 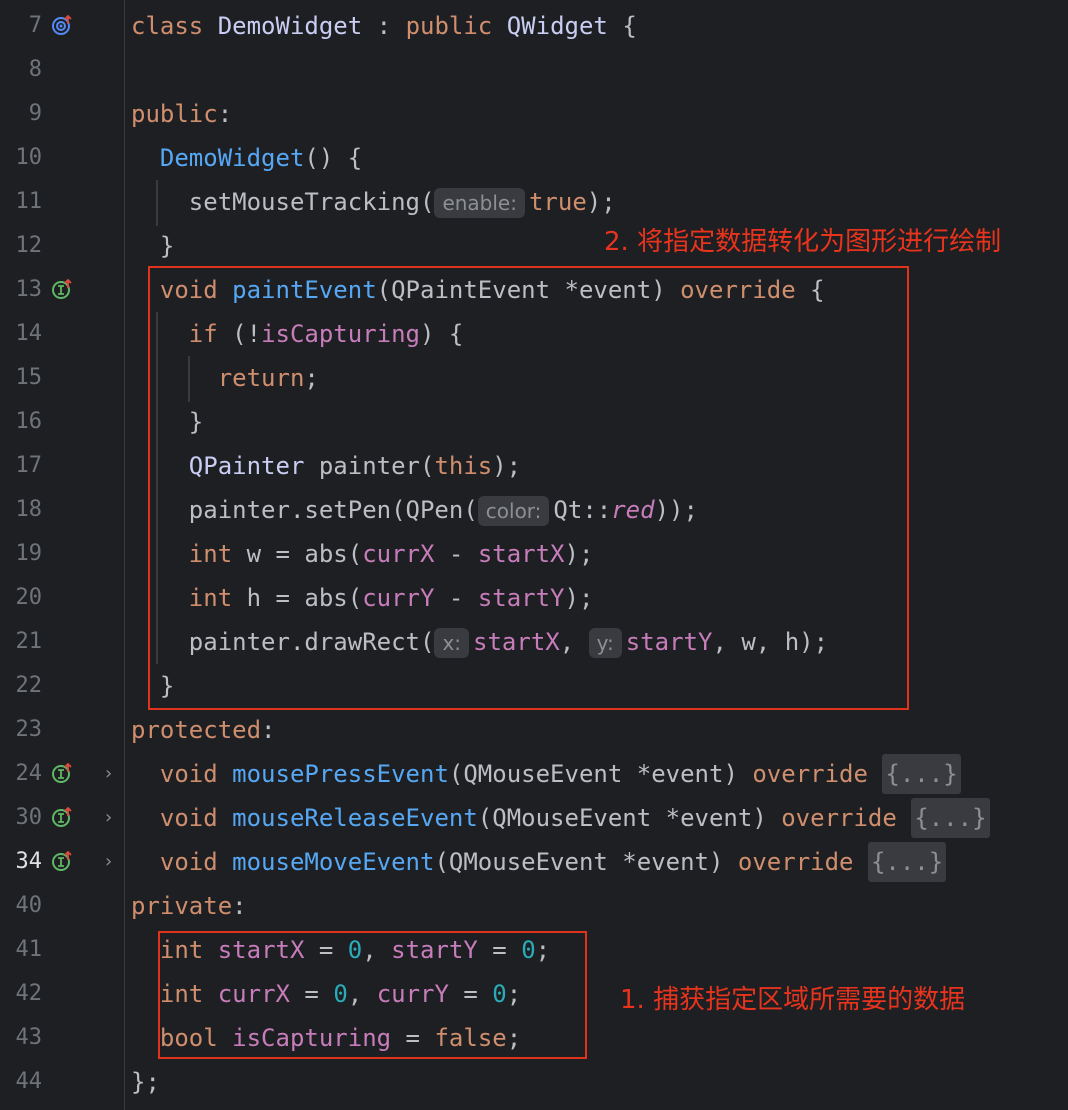 I want to click on line-number: 8, so click(x=35, y=69).